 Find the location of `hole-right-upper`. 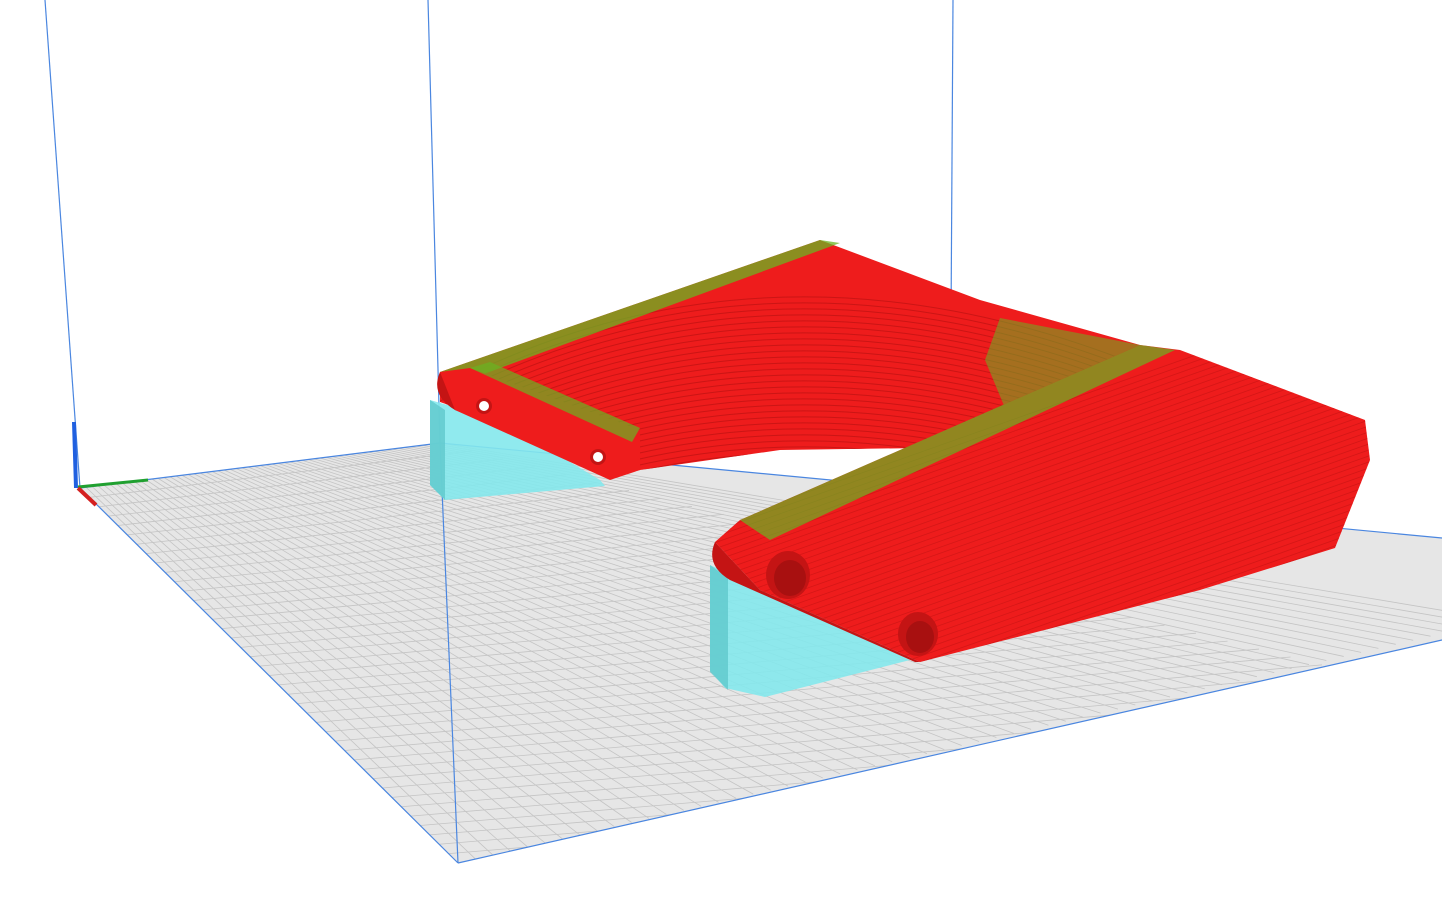

hole-right-upper is located at coordinates (788, 575).